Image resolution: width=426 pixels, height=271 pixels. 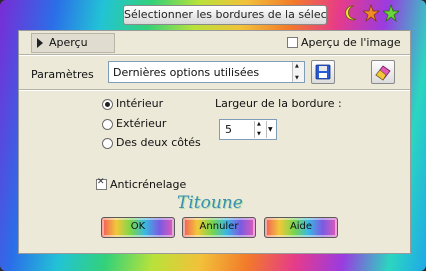 What do you see at coordinates (107, 124) in the screenshot?
I see `radio-exterior` at bounding box center [107, 124].